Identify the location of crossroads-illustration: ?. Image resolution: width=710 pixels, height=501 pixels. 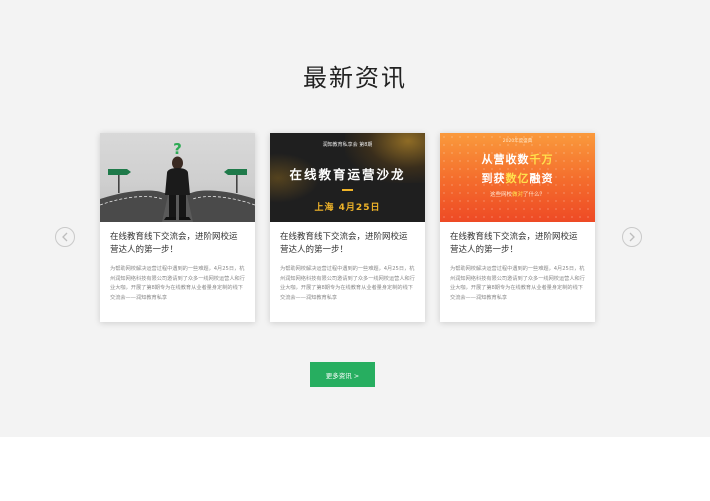
(177, 181).